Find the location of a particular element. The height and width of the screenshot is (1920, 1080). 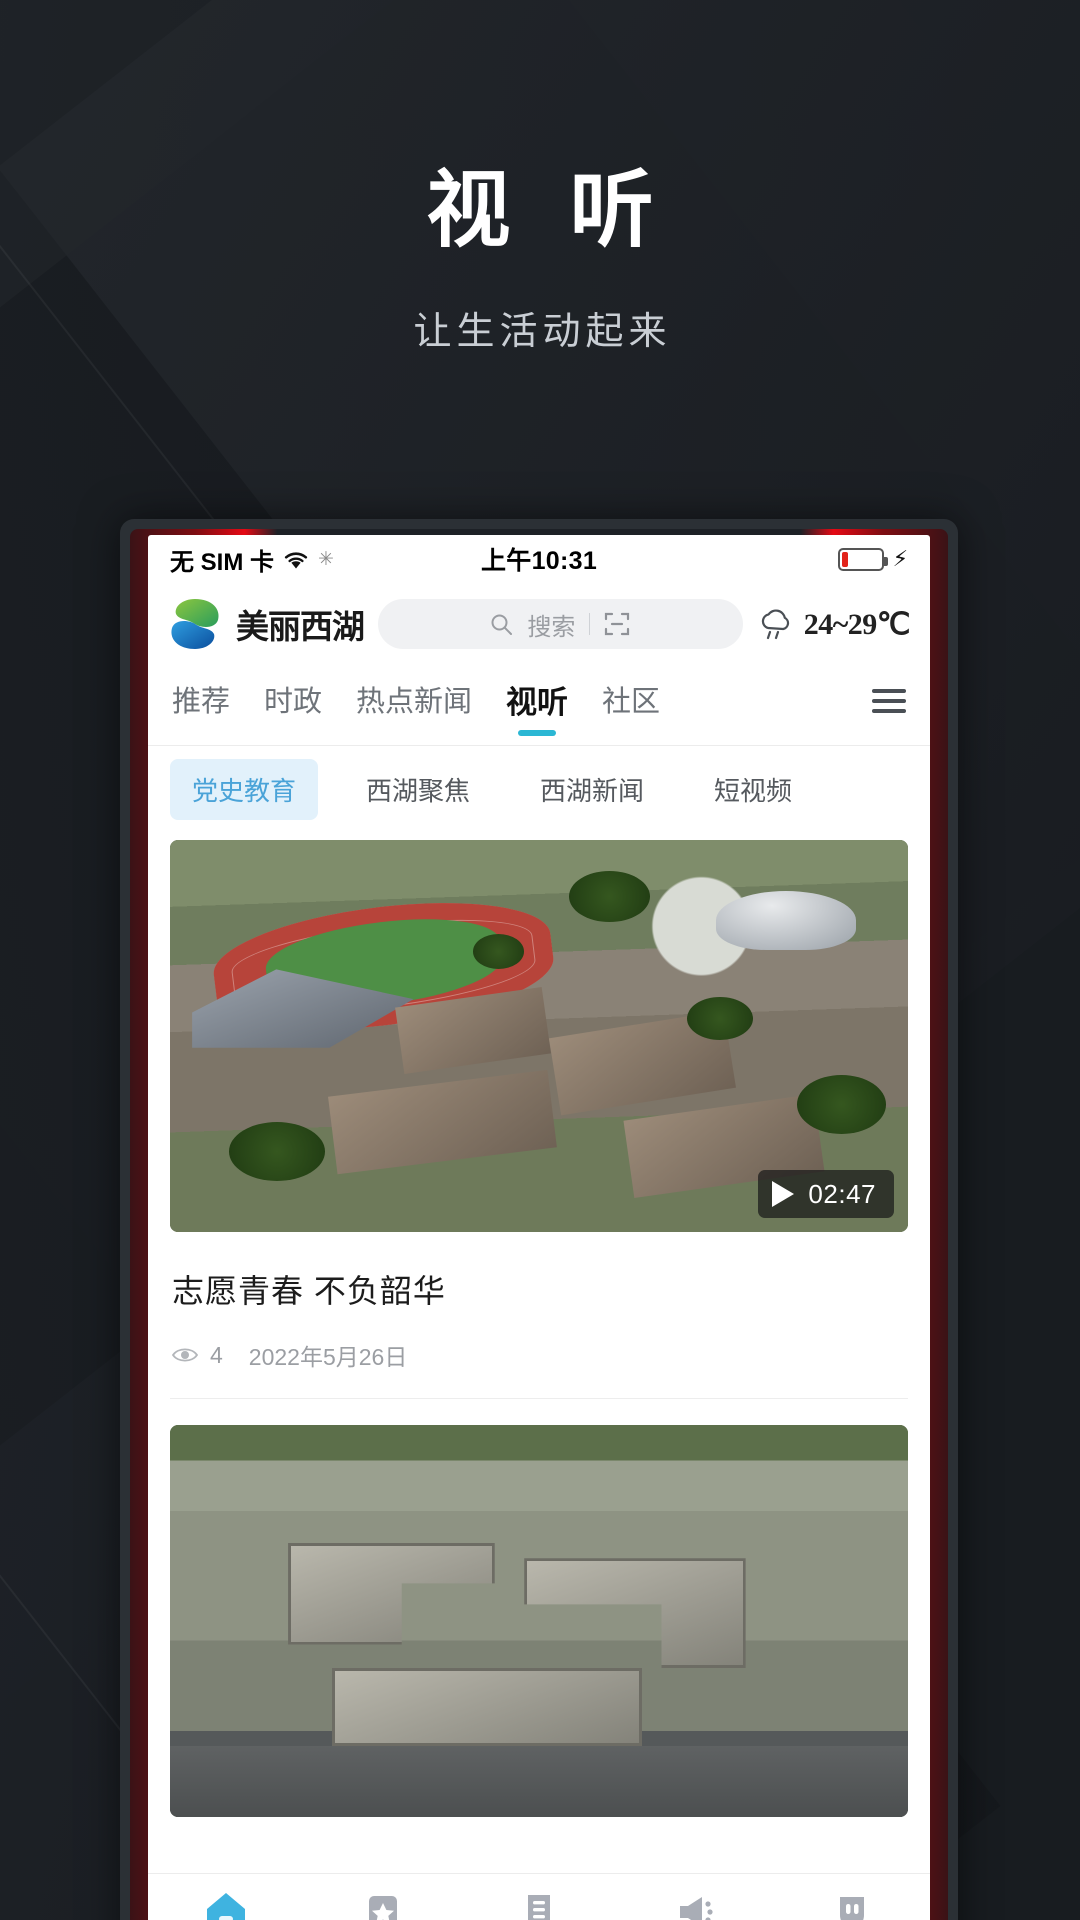

nav-tab-shiting: 视听 is located at coordinates (537, 701).